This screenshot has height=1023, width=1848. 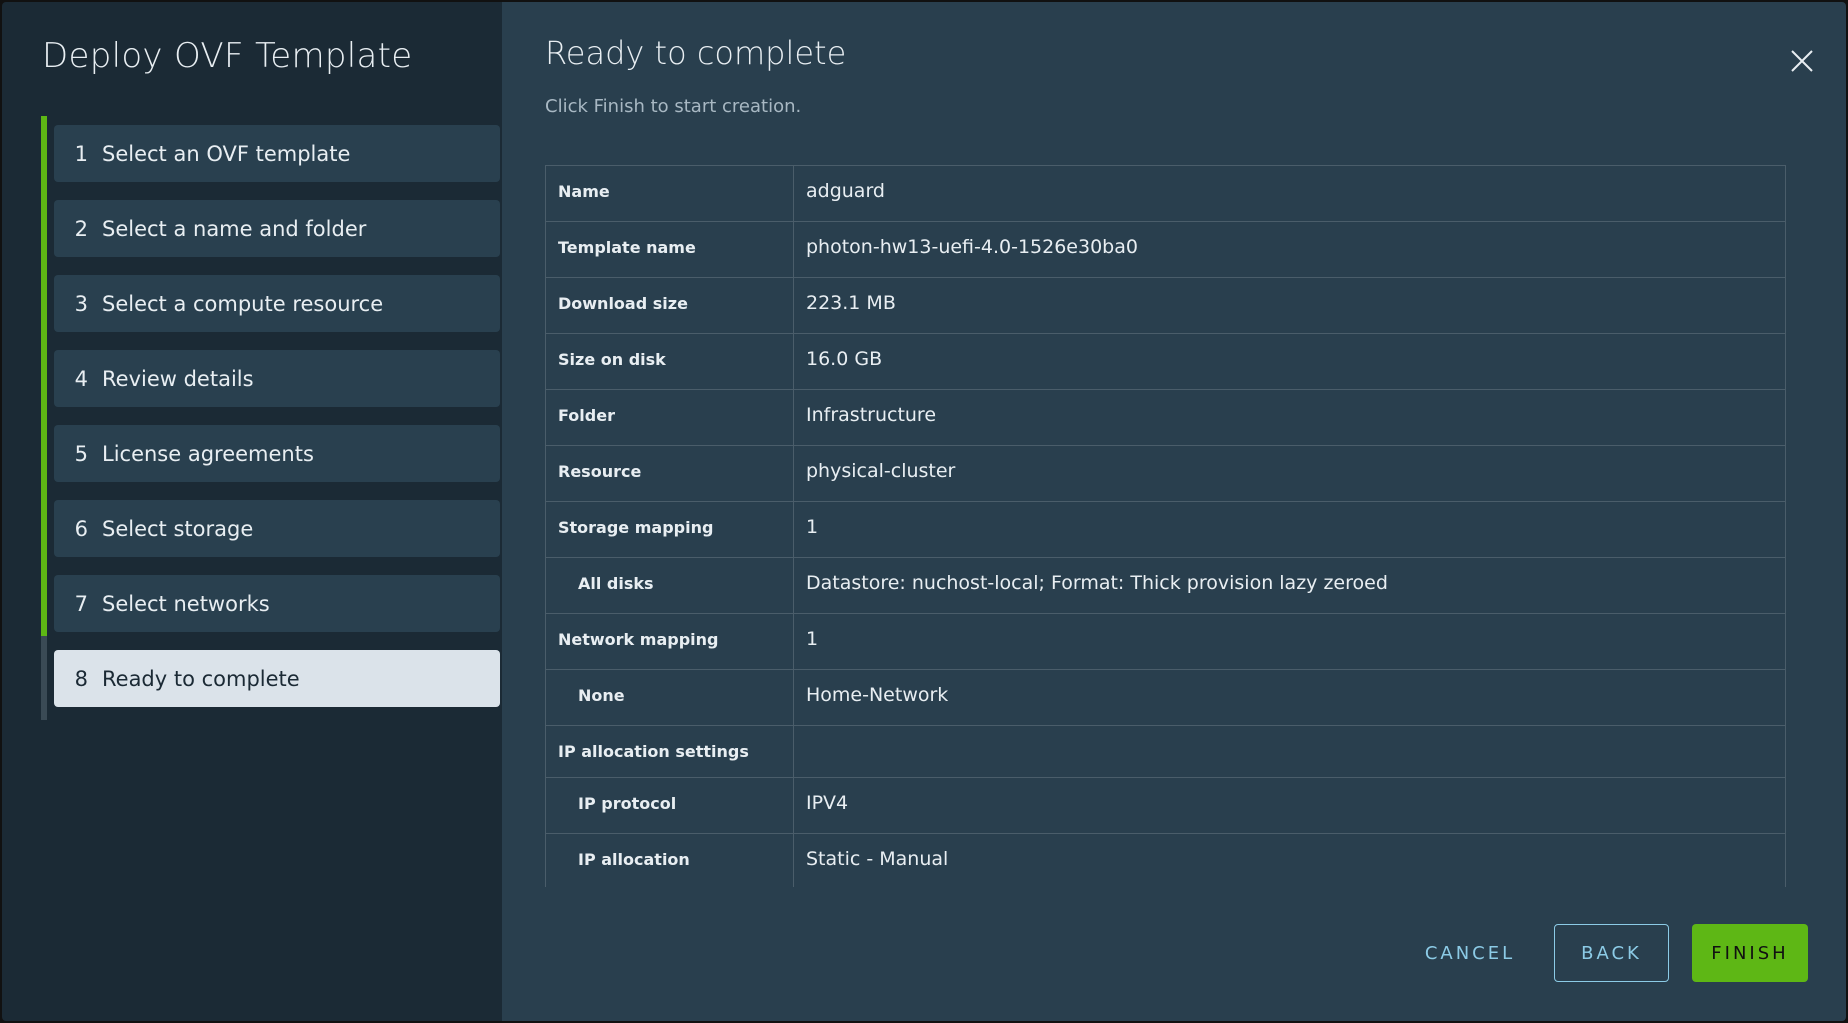 I want to click on step-1: 1 Select an OVF template, so click(x=277, y=153).